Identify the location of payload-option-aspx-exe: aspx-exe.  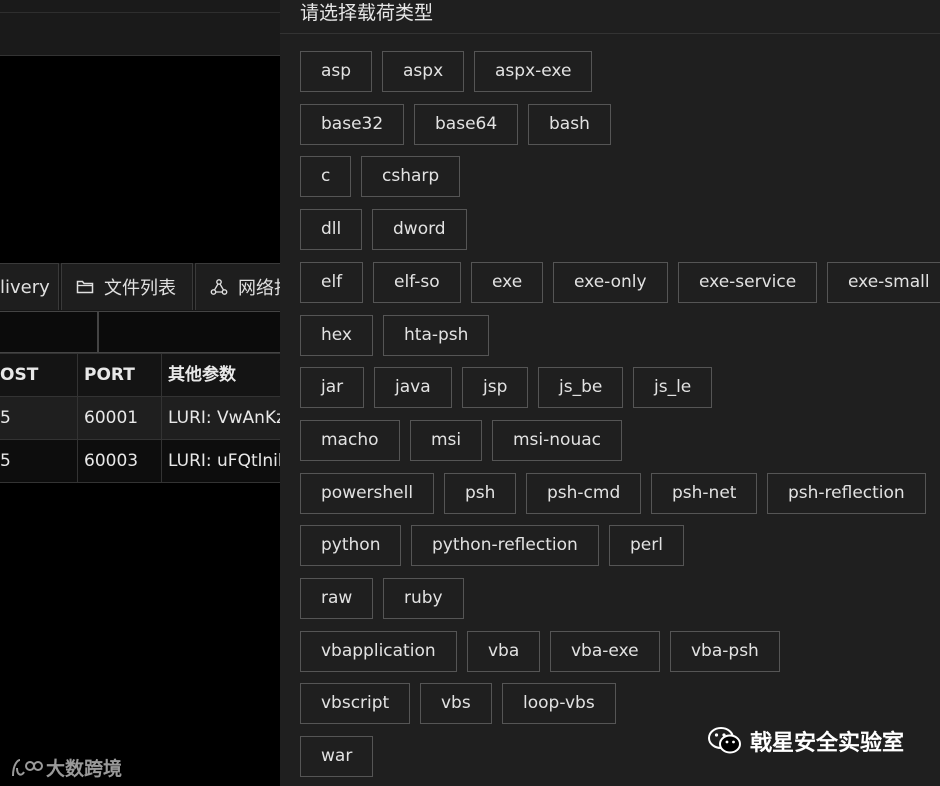
(533, 71).